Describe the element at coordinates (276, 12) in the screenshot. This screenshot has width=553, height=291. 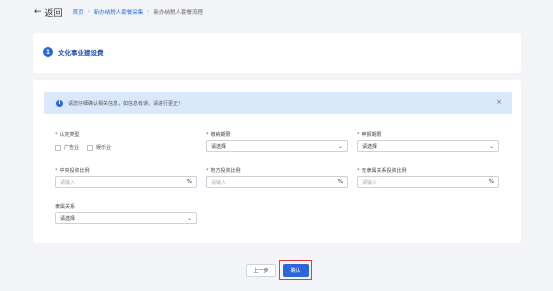
I see `top-bar: ← 返回 首页 › 新办纳税人套餐采集 › 新办纳税人套餐流程` at that location.